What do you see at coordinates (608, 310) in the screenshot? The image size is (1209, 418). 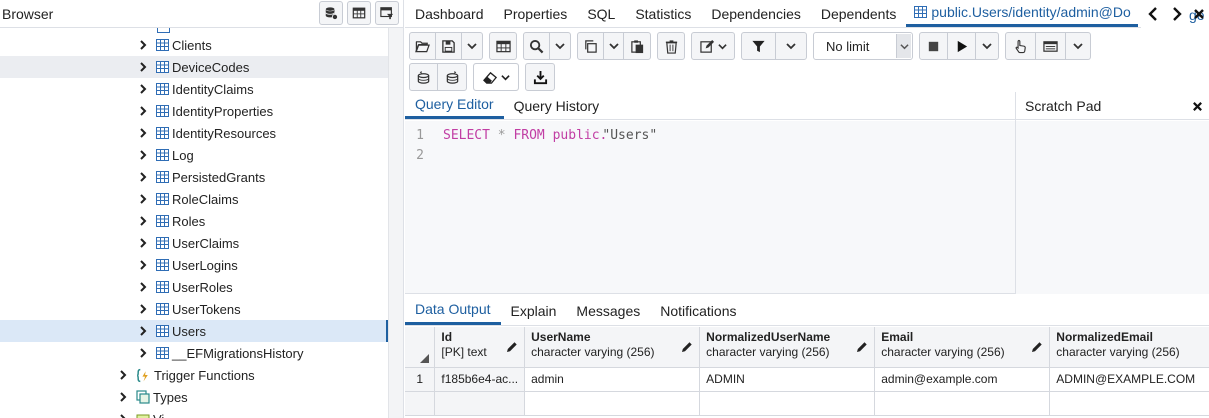 I see `tab-messages: Messages` at bounding box center [608, 310].